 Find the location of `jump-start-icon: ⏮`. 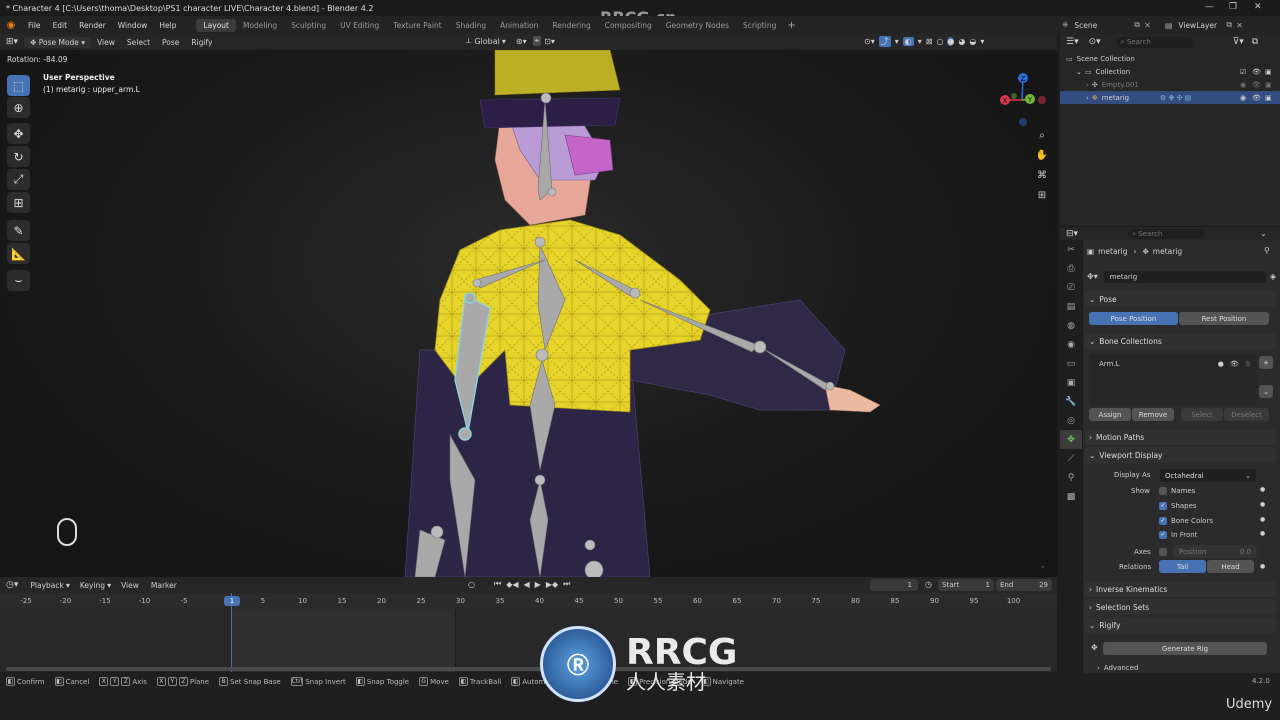

jump-start-icon: ⏮ is located at coordinates (497, 584).